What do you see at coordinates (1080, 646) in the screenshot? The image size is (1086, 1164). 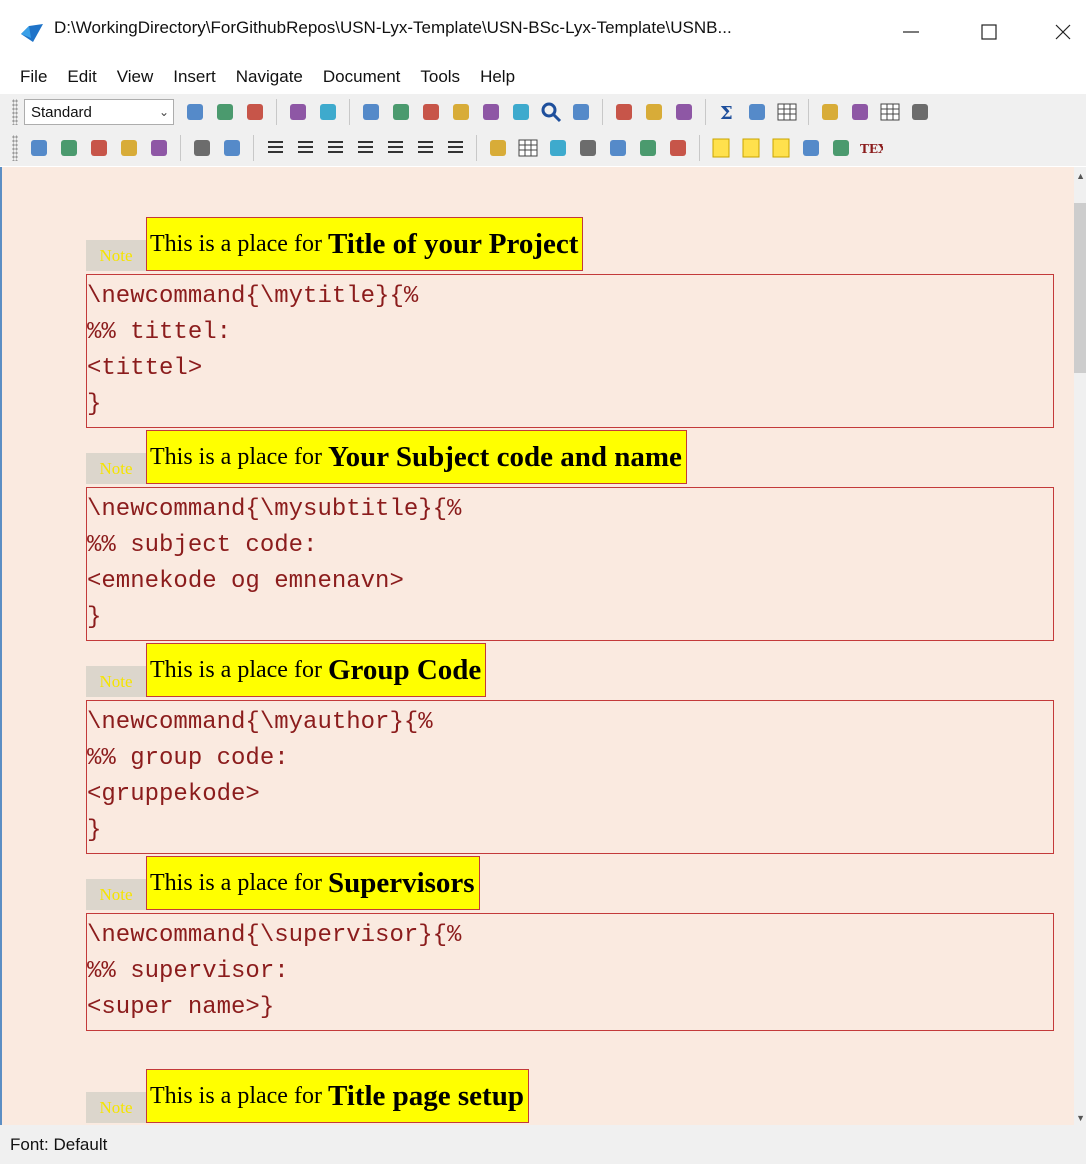 I see `vertical-scrollbar: ▲ ▼` at bounding box center [1080, 646].